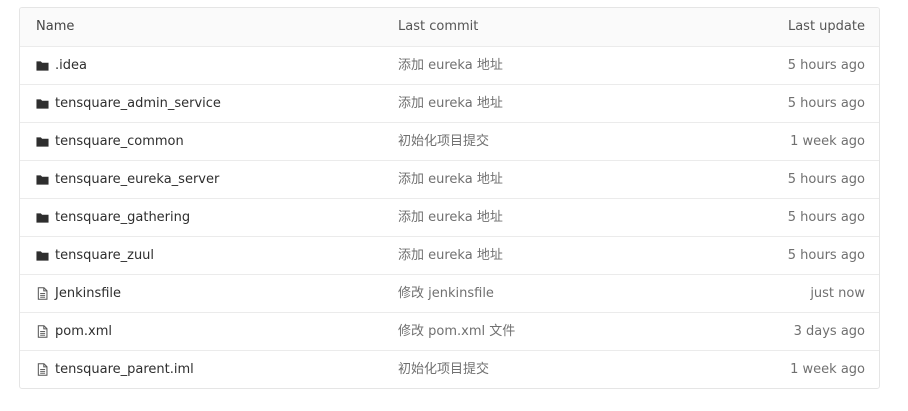  I want to click on name-cell: tensquare_zuul, so click(95, 255).